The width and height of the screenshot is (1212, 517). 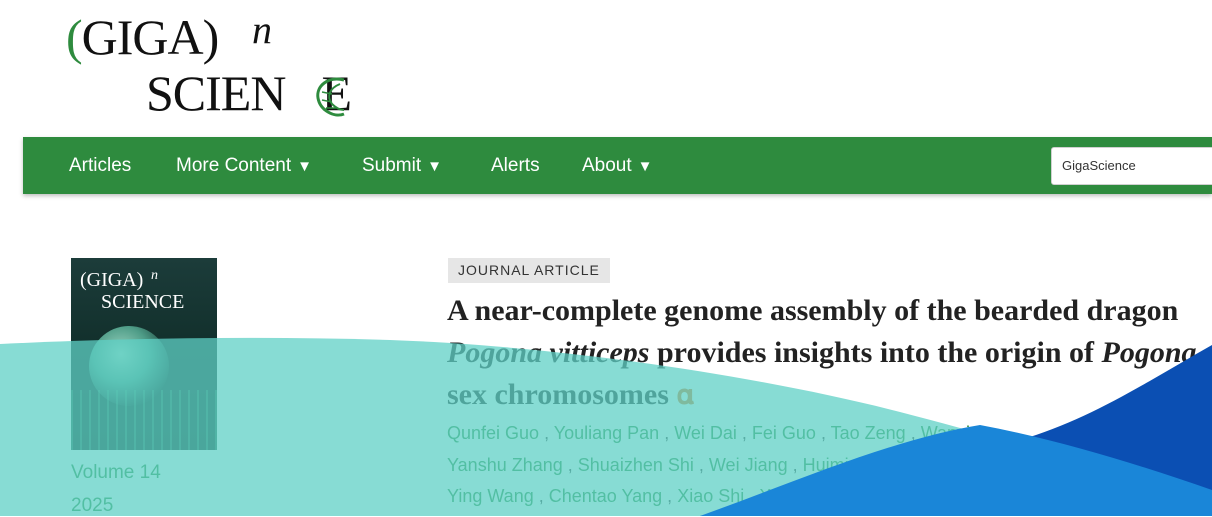 I want to click on article-type-badge: JOURNAL ARTICLE, so click(x=529, y=270).